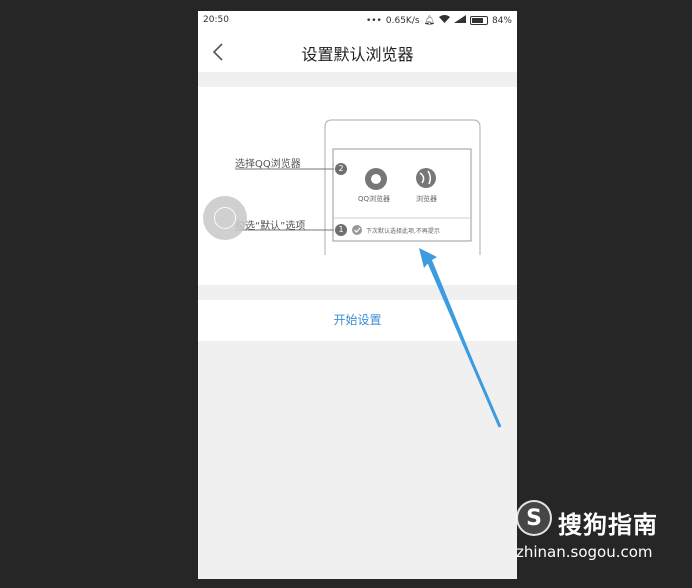  Describe the element at coordinates (357, 21) in the screenshot. I see `status-bar: 20:50 ••• 0.65K/s 🔔︎ 84%` at that location.